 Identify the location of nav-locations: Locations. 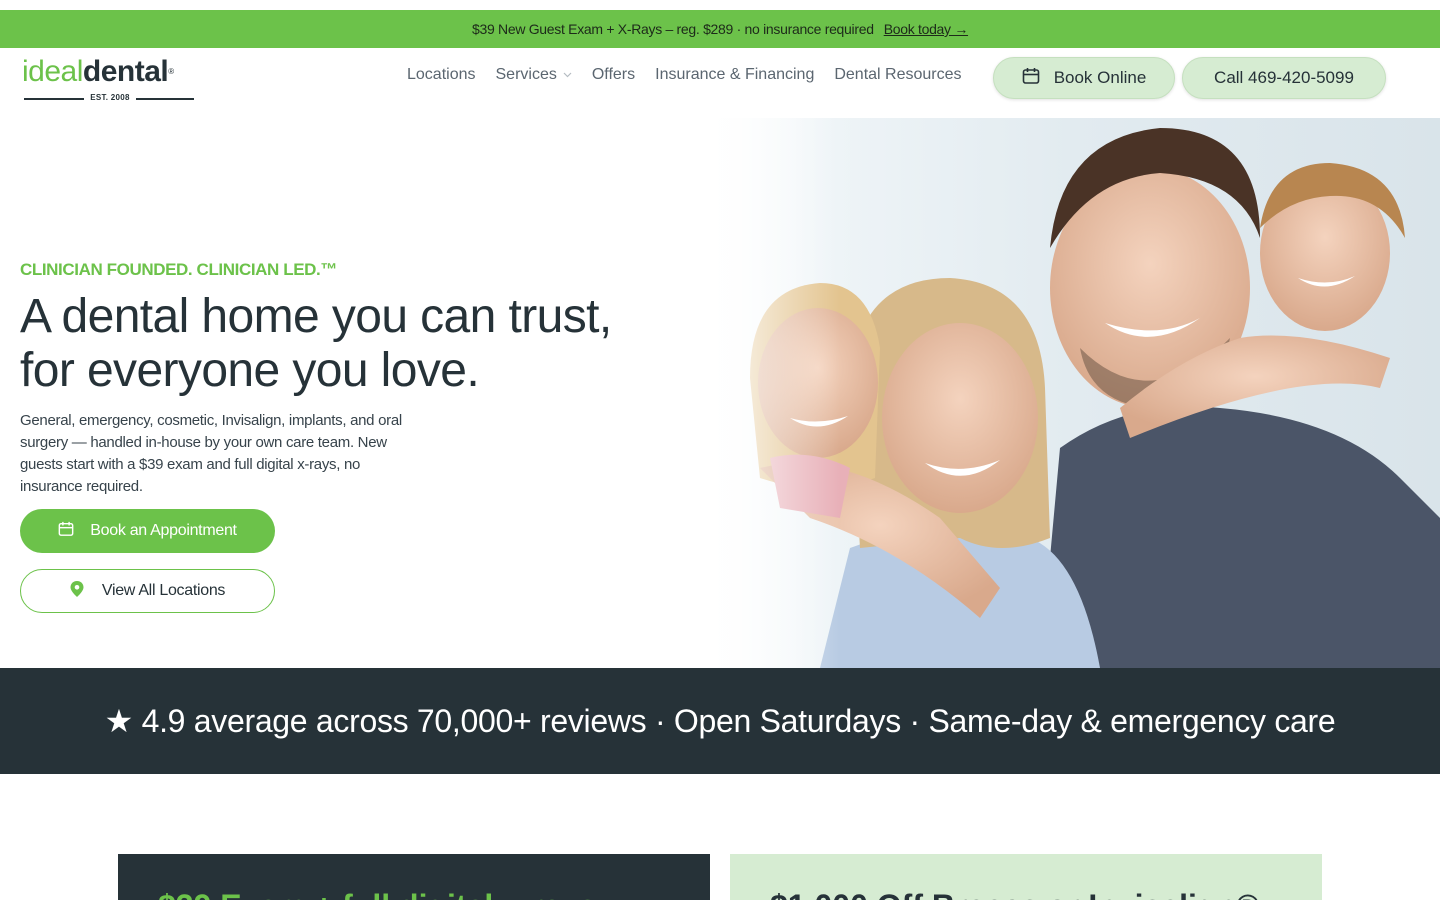
(441, 75).